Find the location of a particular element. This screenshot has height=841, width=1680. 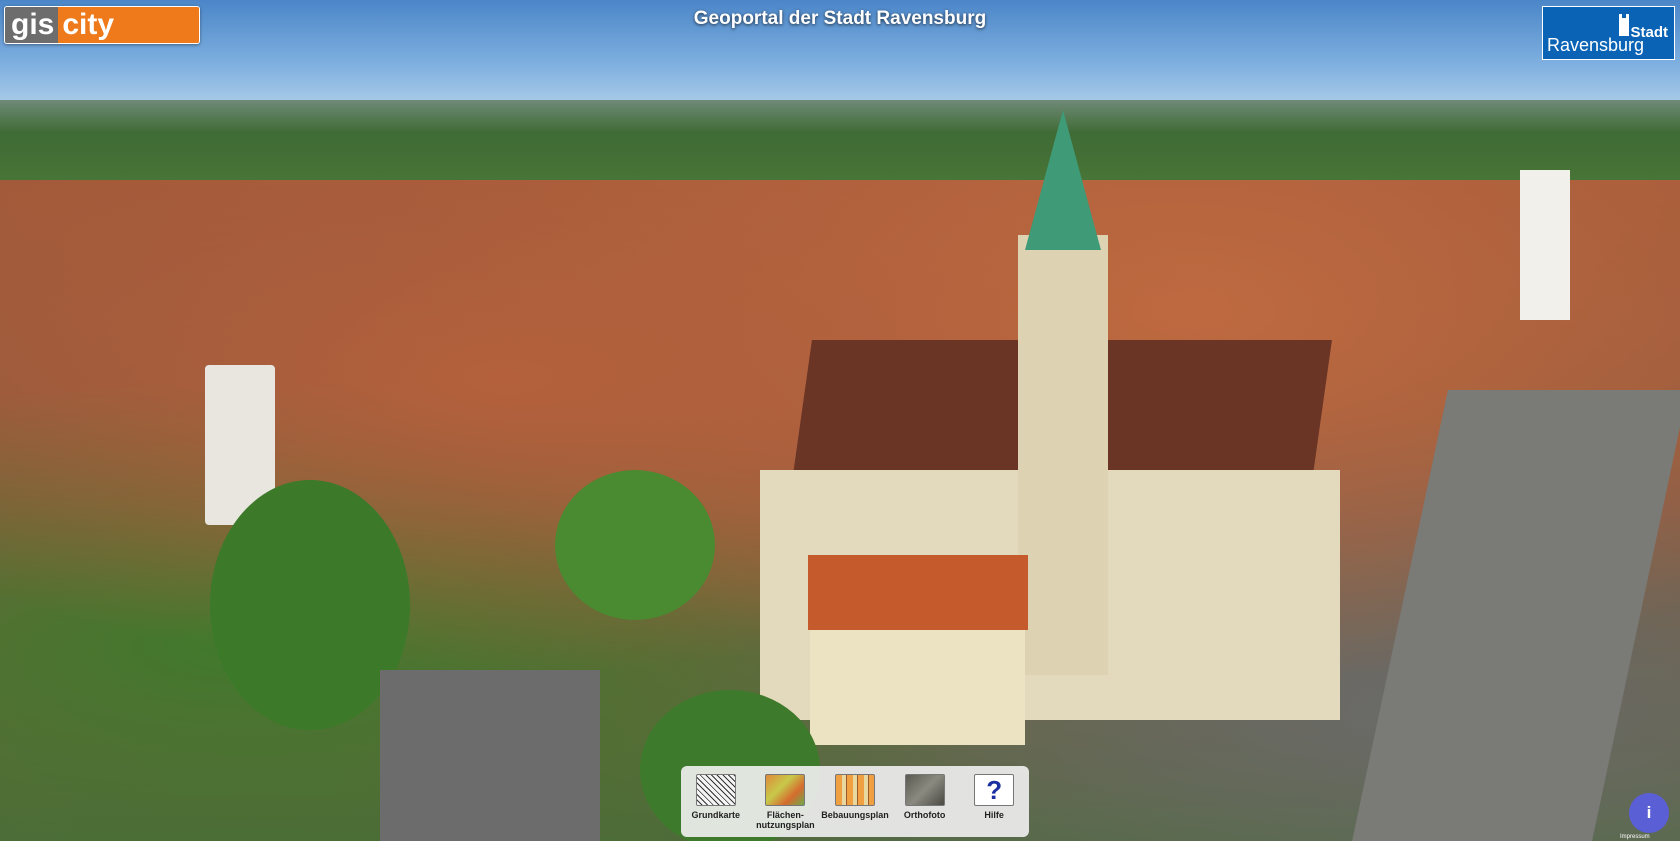

info-button: i is located at coordinates (1649, 813).